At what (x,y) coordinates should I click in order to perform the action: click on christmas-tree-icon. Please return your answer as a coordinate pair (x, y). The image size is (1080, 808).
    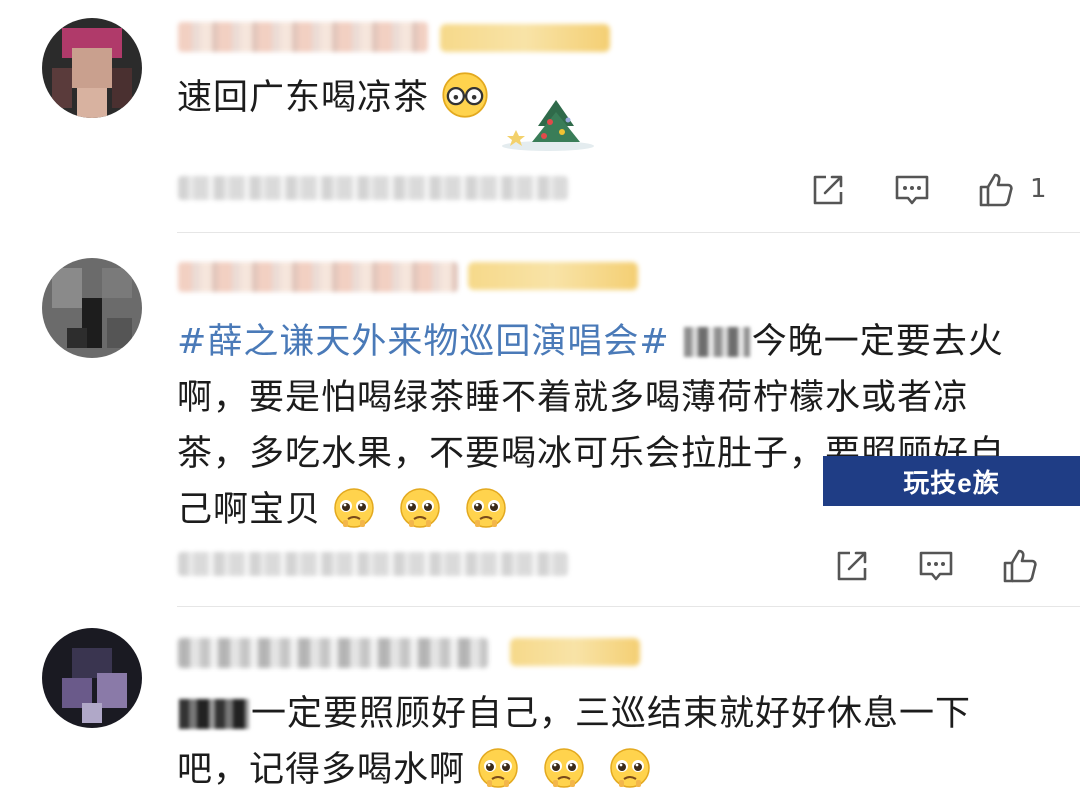
    Looking at the image, I should click on (548, 125).